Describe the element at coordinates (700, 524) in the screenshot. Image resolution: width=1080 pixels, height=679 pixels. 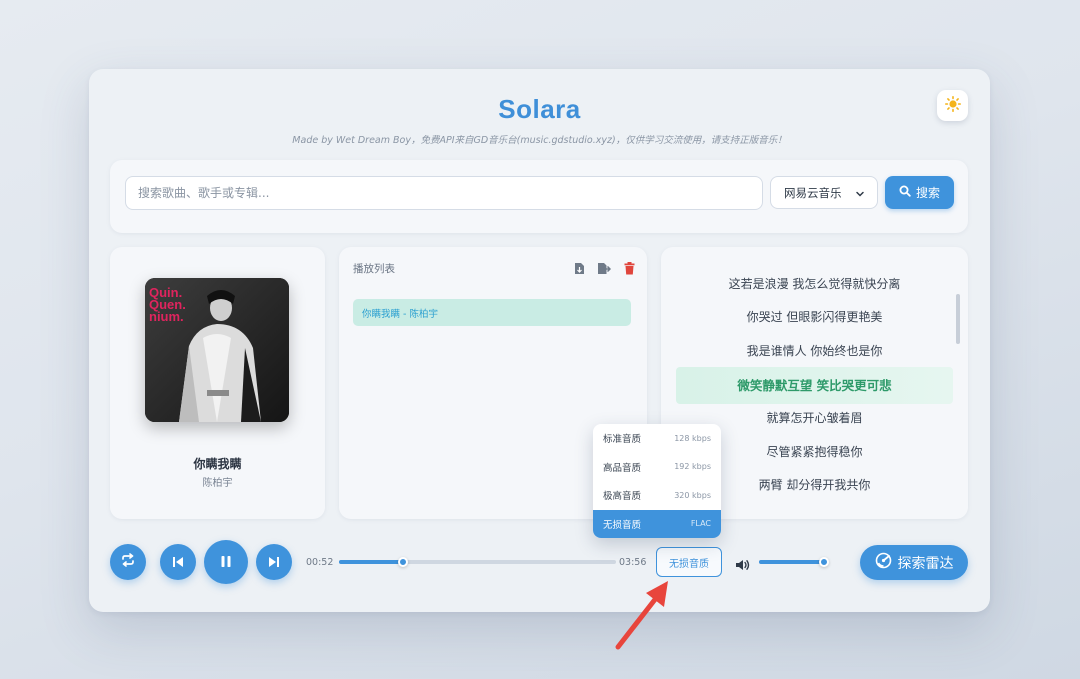
I see `quality-option-rate: FLAC` at that location.